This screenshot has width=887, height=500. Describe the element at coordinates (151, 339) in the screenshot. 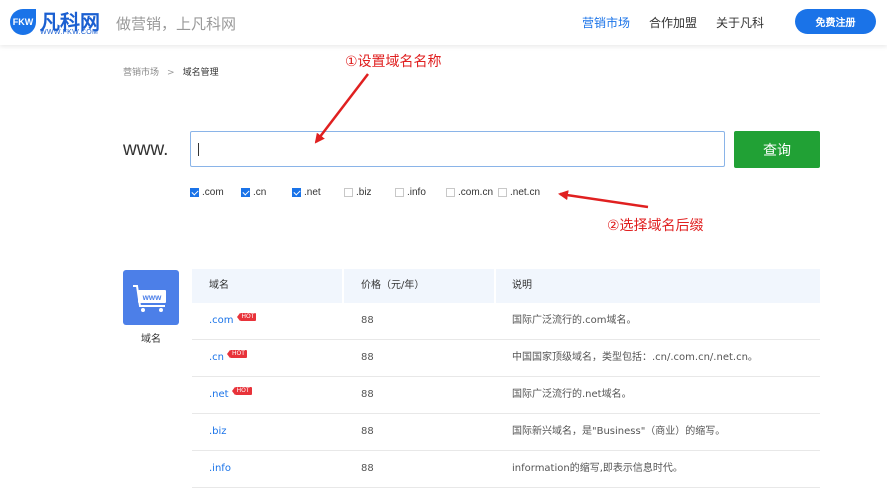

I see `domain-category-label: 域名` at that location.